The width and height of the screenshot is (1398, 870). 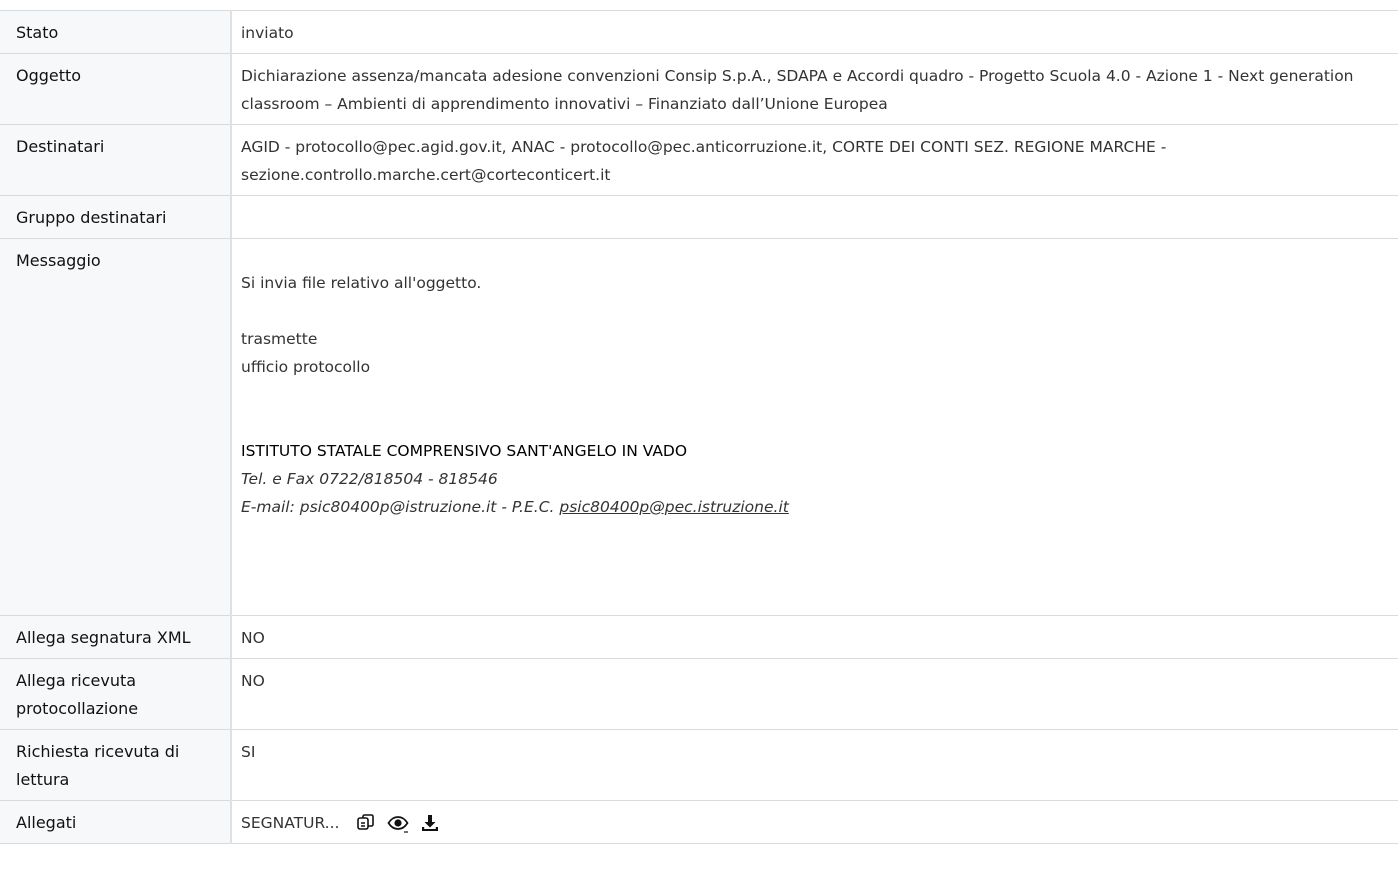 I want to click on value-ricevuta-protocollazione: NO, so click(x=814, y=694).